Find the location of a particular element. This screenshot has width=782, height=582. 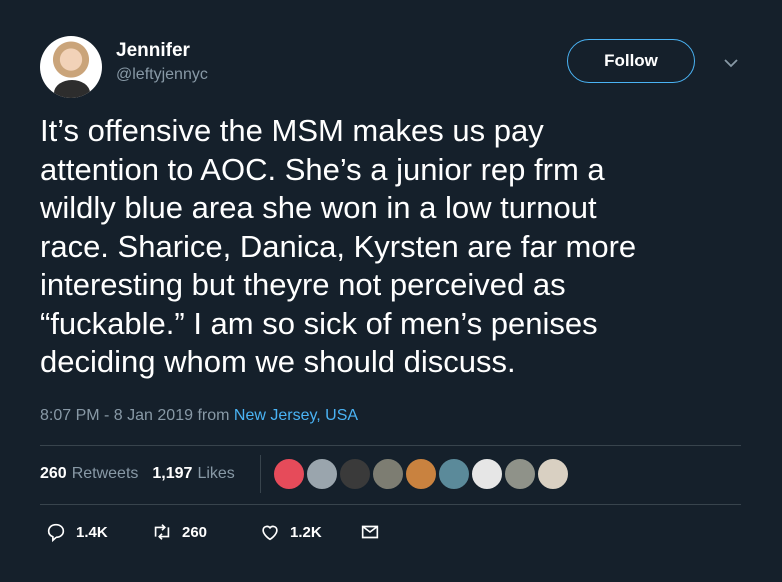

default-avatar is located at coordinates (322, 474).